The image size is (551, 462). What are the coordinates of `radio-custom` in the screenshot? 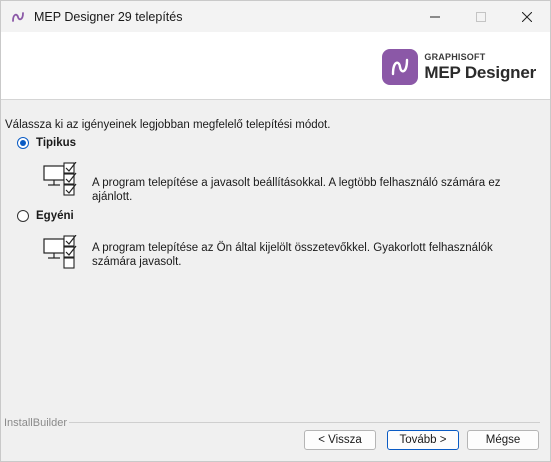 It's located at (23, 216).